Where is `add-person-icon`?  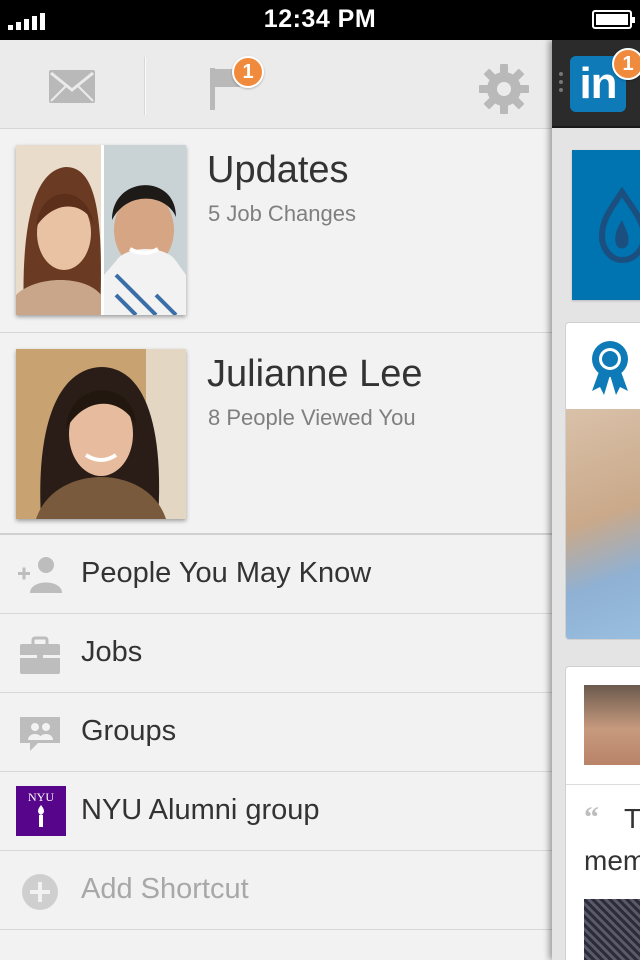 add-person-icon is located at coordinates (40, 575).